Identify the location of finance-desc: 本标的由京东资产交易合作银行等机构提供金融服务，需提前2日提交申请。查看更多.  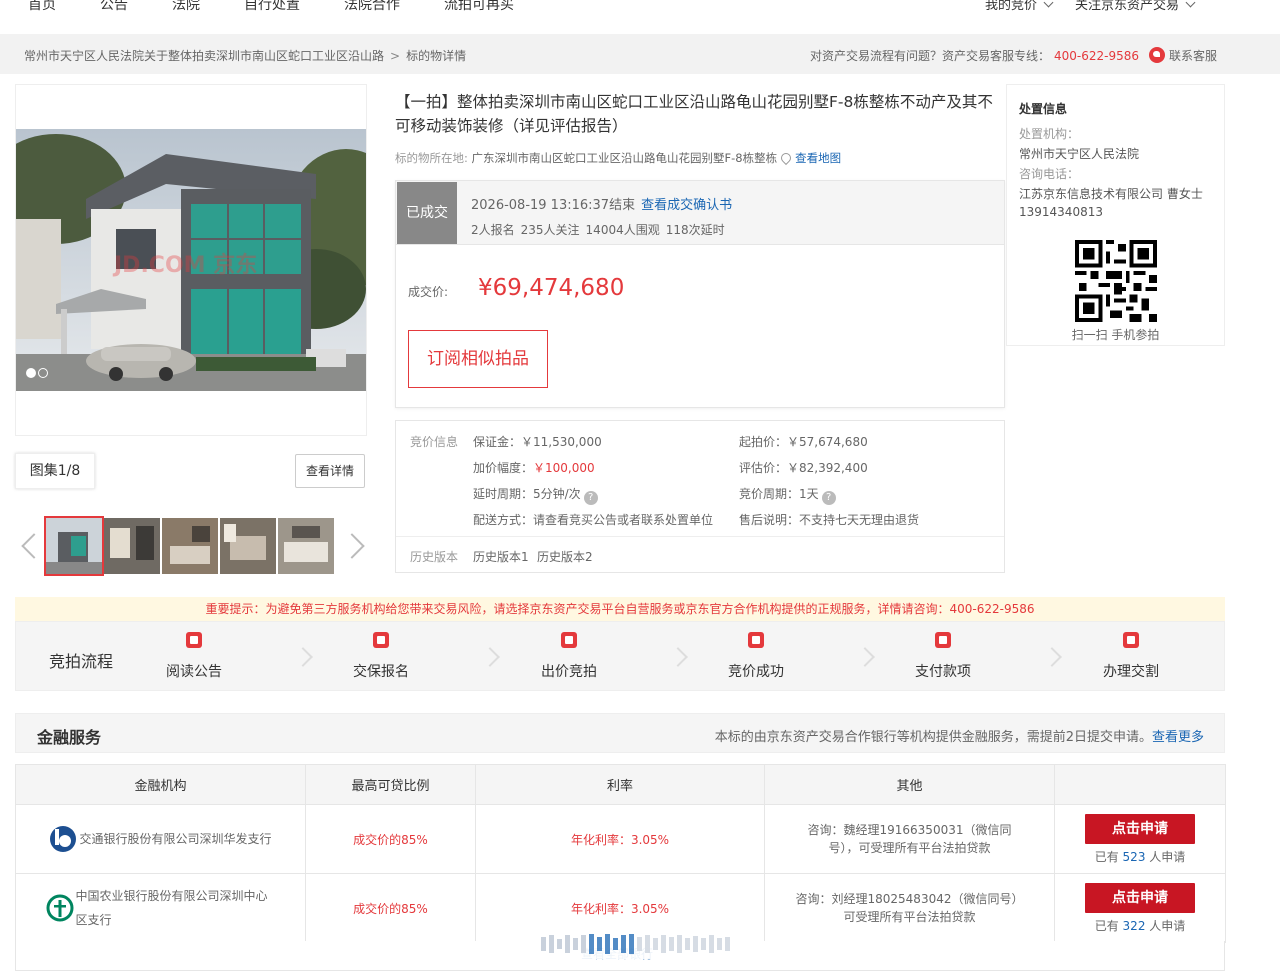
(959, 735).